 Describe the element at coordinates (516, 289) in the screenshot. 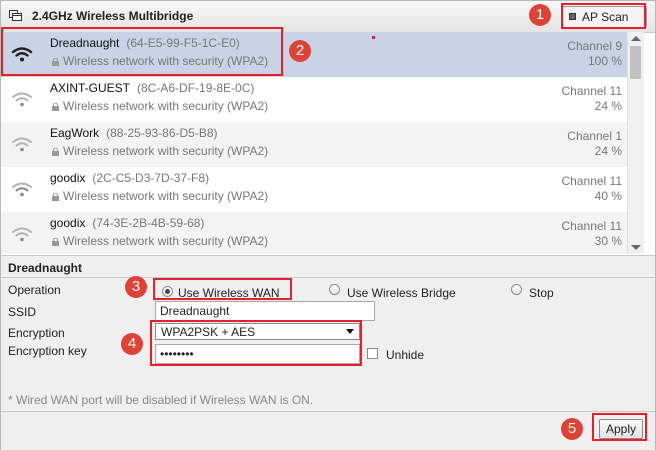

I see `radio-stop` at that location.